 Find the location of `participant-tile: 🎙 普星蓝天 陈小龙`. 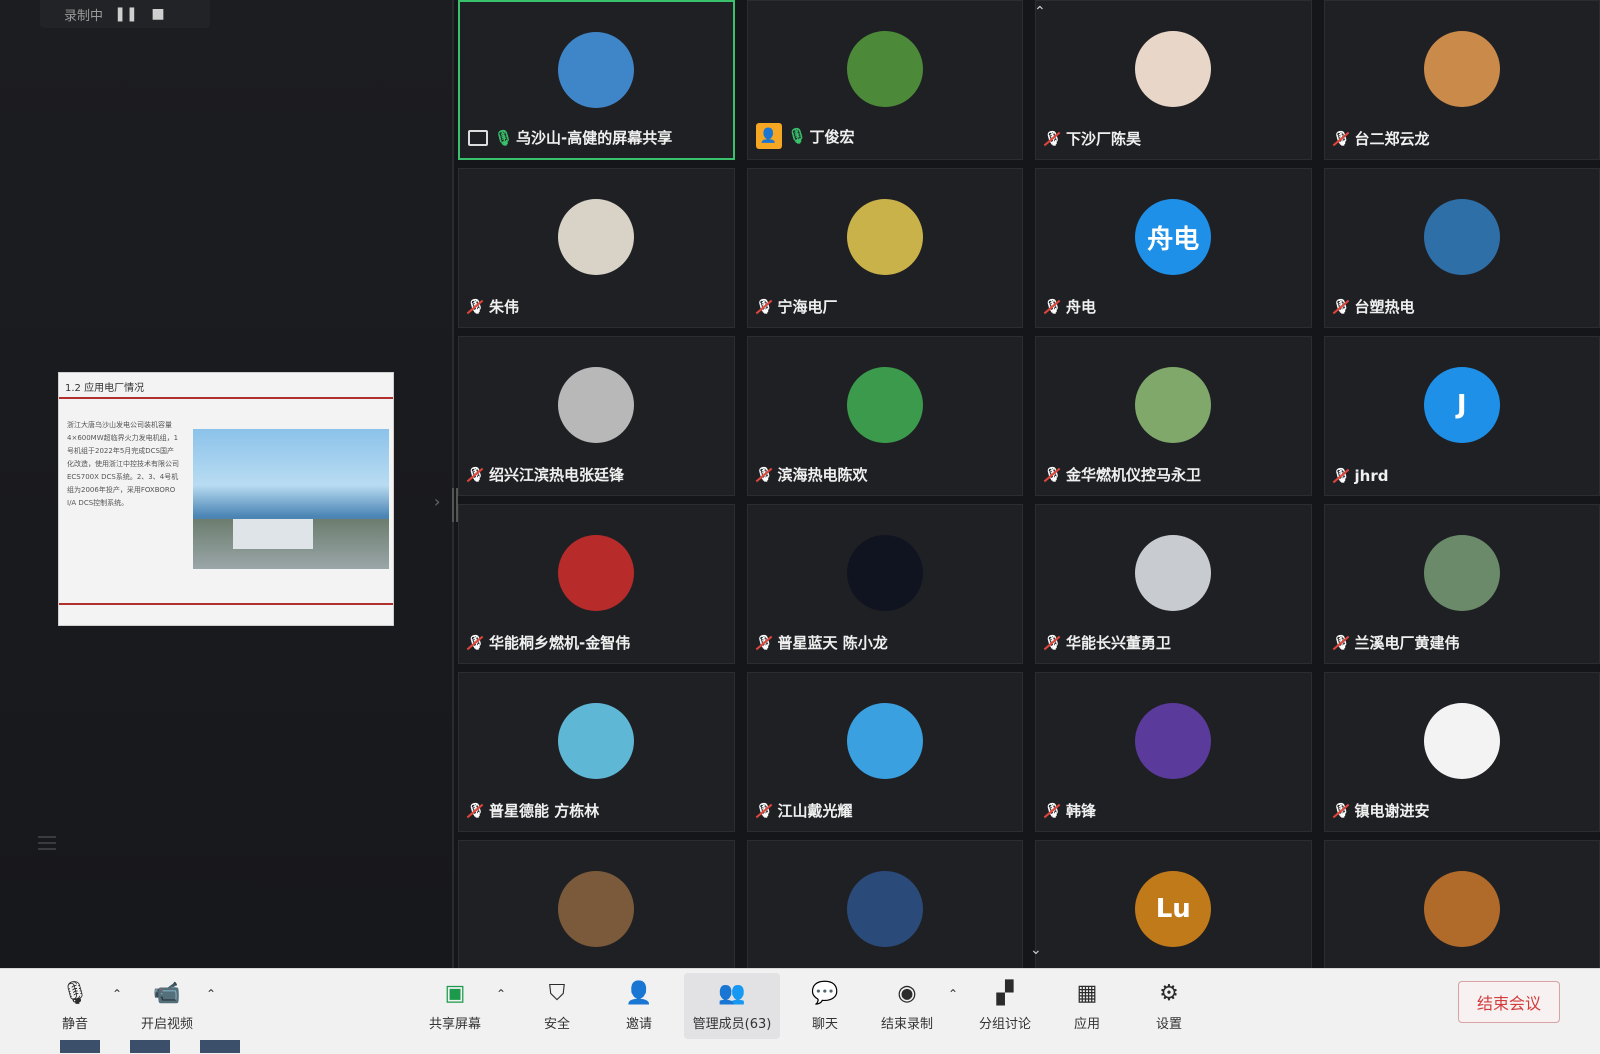

participant-tile: 🎙 普星蓝天 陈小龙 is located at coordinates (885, 584).